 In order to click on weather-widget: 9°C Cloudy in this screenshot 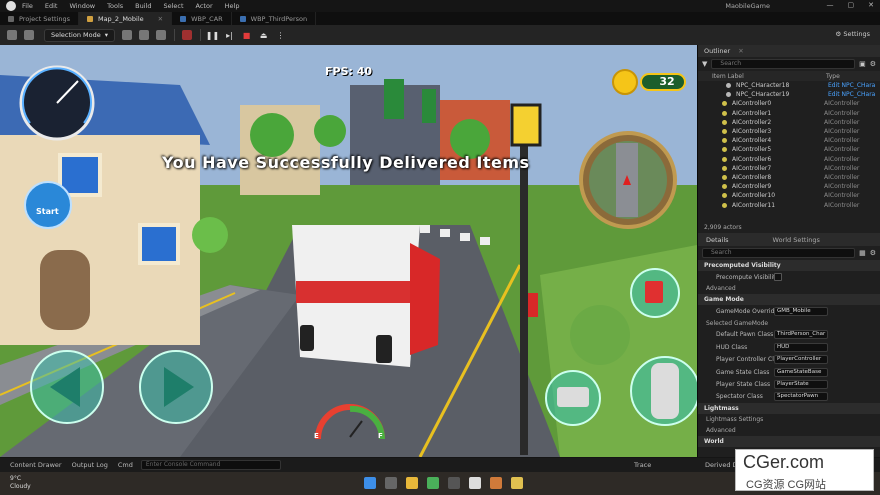, I will do `click(20, 483)`.